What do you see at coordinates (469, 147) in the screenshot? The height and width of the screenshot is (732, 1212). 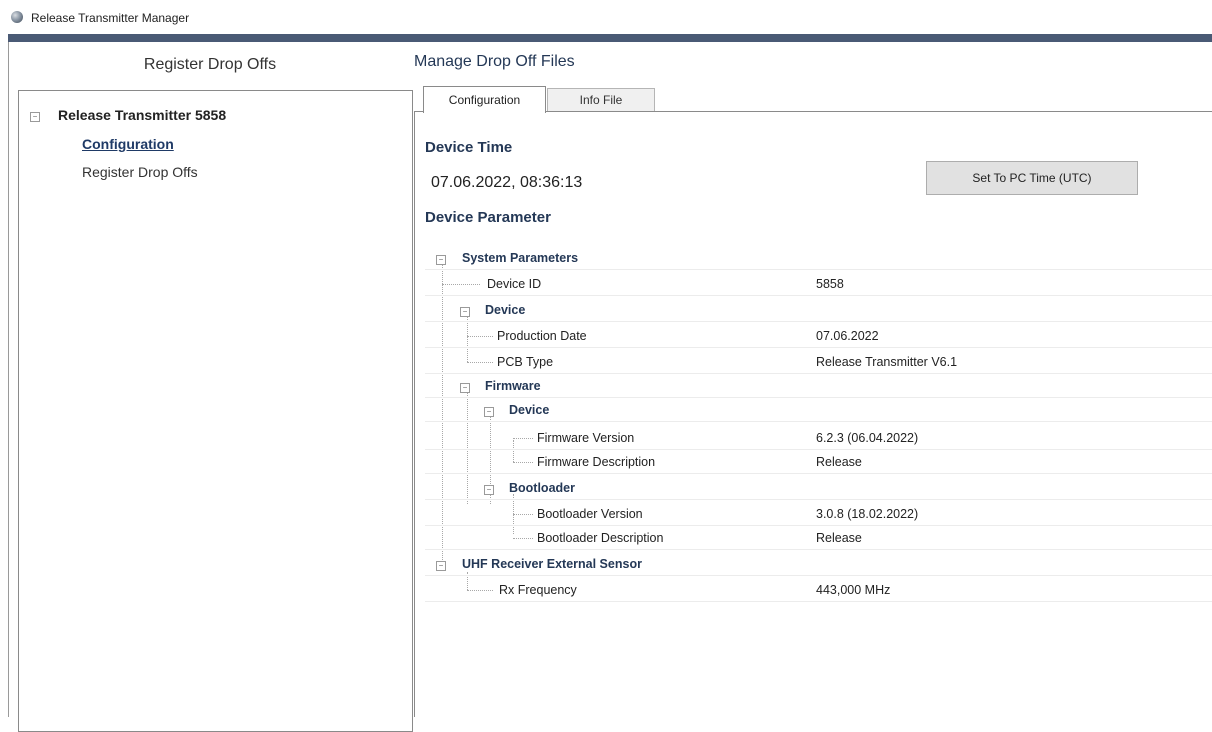 I see `device-time-title: Device Time` at bounding box center [469, 147].